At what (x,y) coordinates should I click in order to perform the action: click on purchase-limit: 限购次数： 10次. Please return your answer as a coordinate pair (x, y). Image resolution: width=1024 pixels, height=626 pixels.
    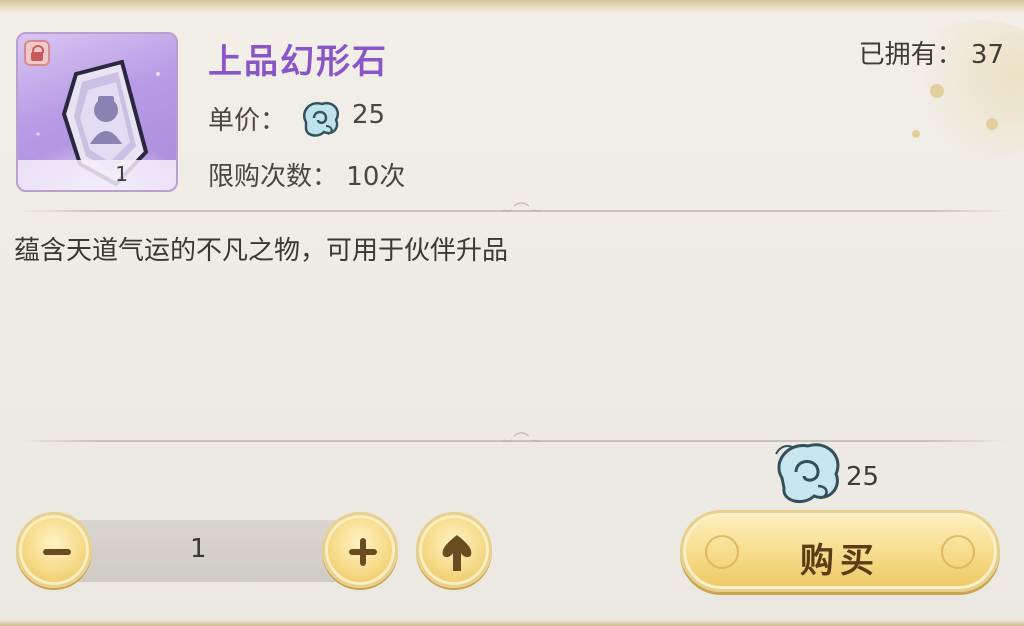
    Looking at the image, I should click on (306, 174).